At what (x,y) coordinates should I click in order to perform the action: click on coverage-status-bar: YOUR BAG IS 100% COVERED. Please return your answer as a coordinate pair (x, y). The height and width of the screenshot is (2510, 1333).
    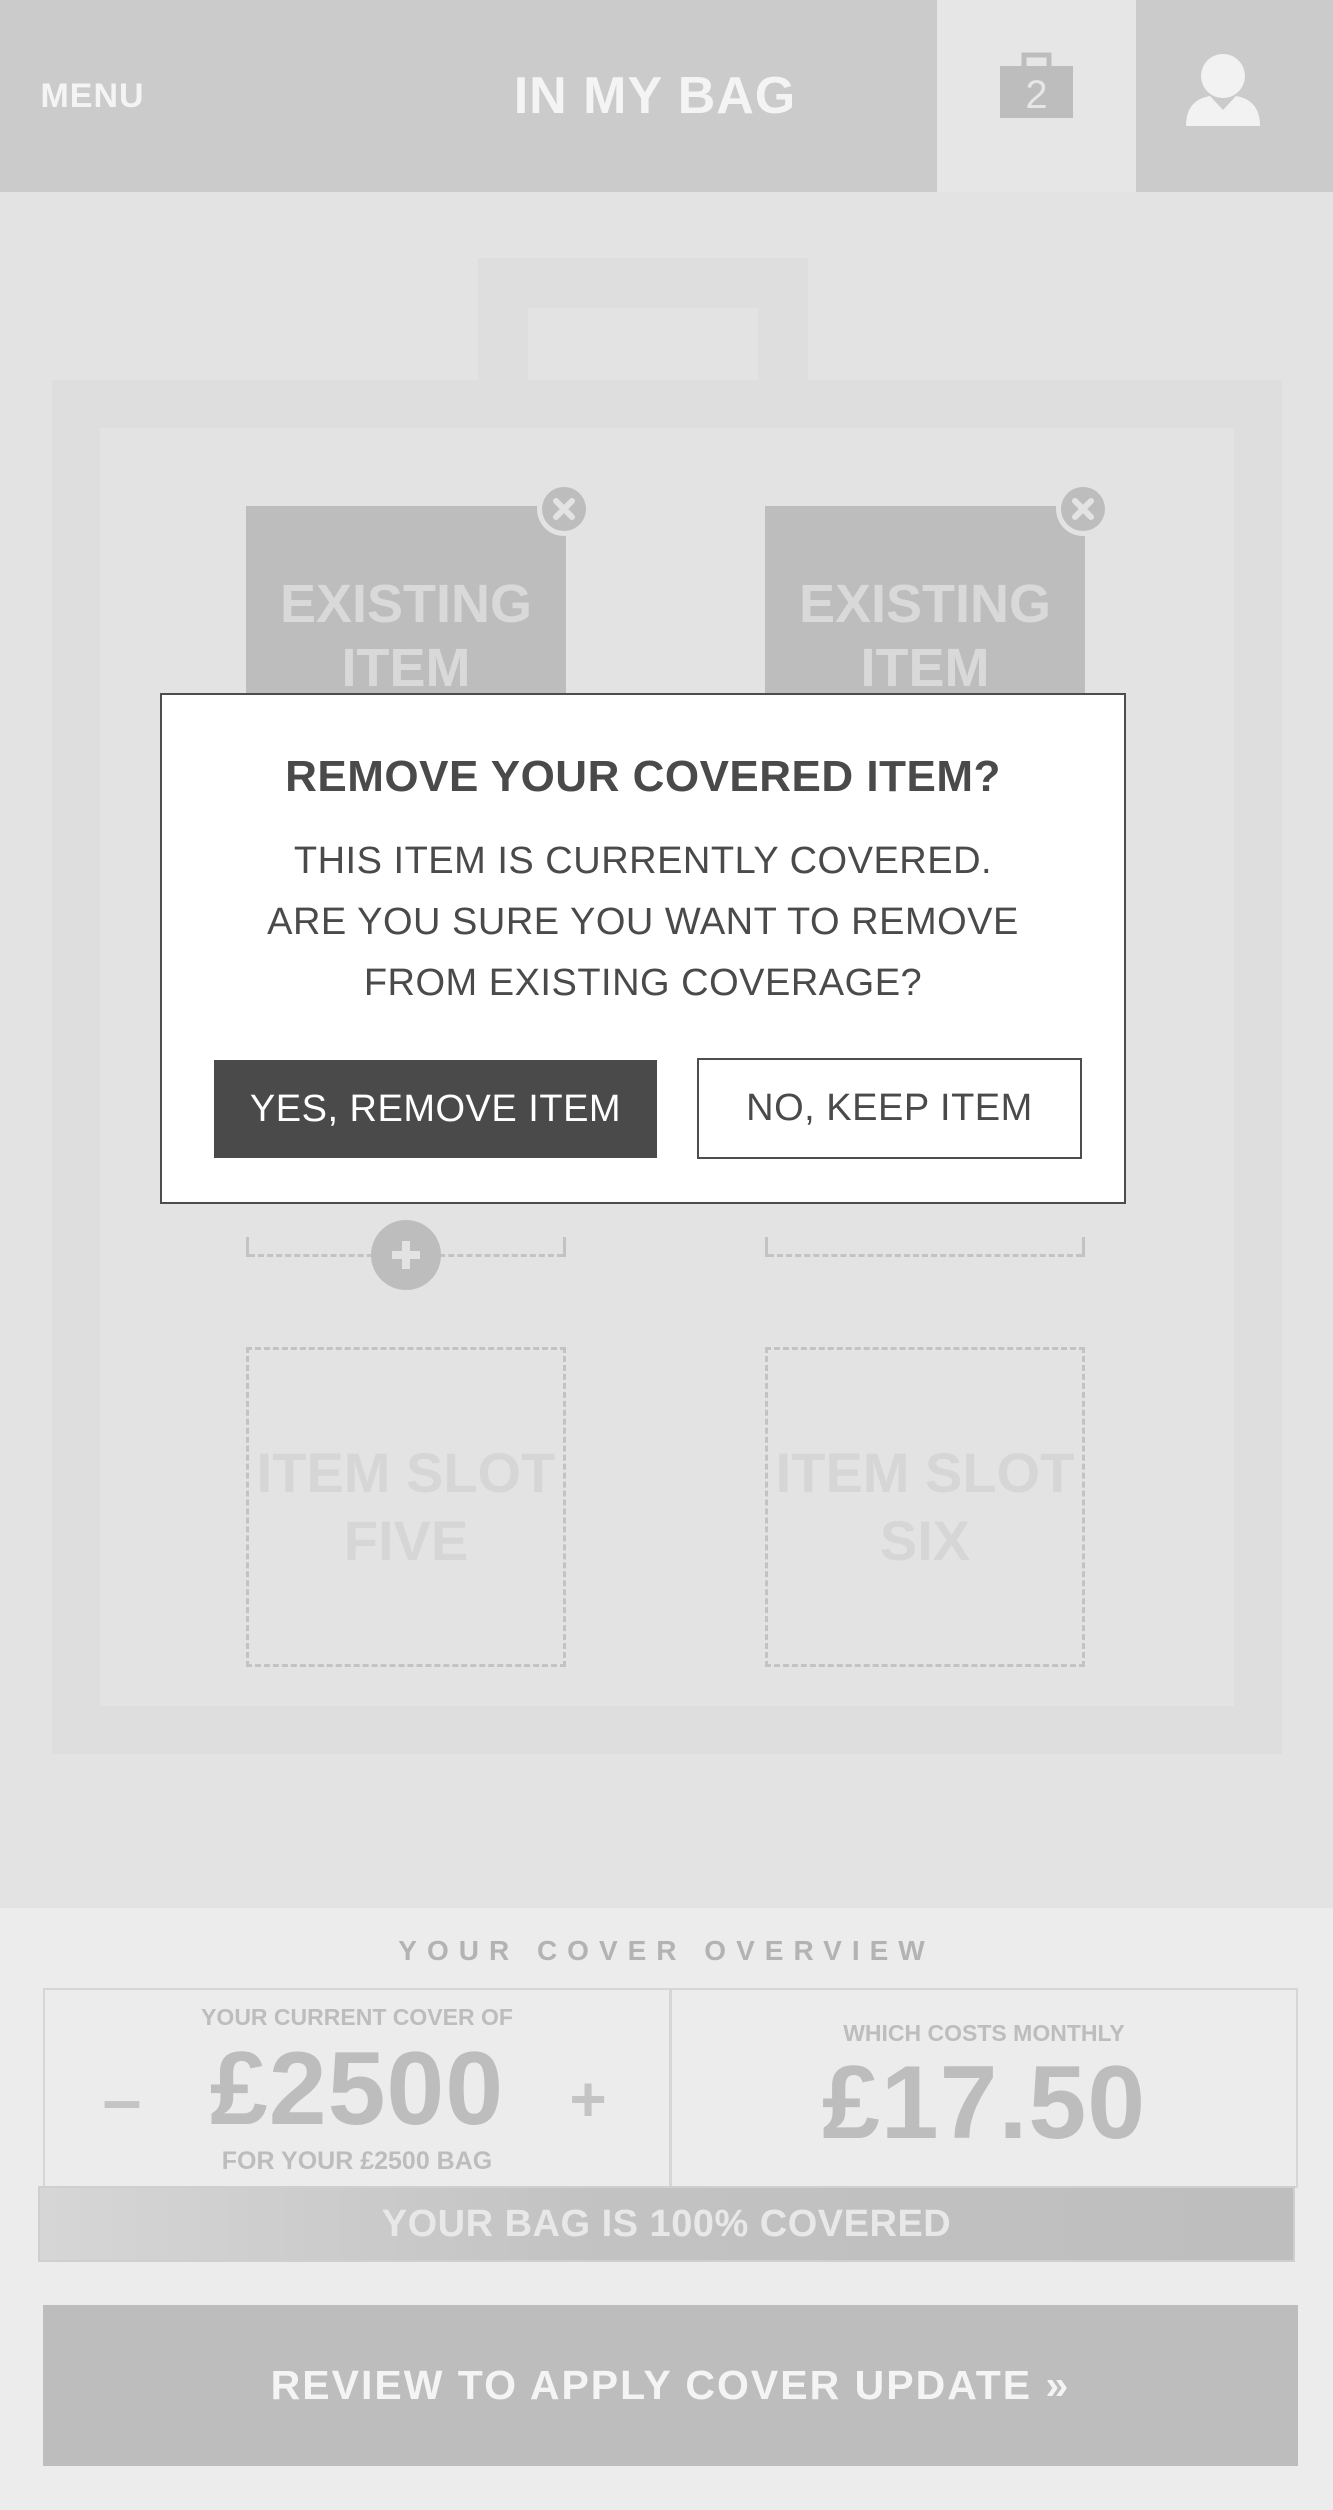
    Looking at the image, I should click on (666, 2224).